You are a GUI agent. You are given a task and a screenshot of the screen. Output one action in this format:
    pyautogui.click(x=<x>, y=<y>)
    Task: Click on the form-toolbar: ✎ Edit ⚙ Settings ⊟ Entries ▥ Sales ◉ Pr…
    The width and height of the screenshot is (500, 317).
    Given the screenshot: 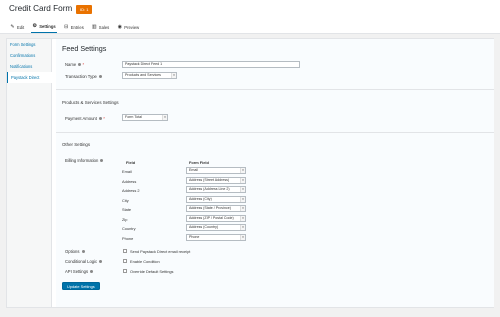 What is the action you would take?
    pyautogui.click(x=77, y=27)
    